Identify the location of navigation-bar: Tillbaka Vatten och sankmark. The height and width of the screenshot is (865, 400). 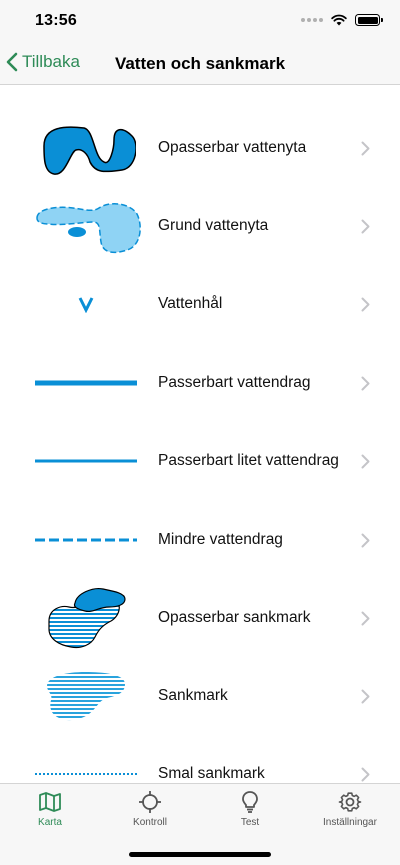
(200, 64).